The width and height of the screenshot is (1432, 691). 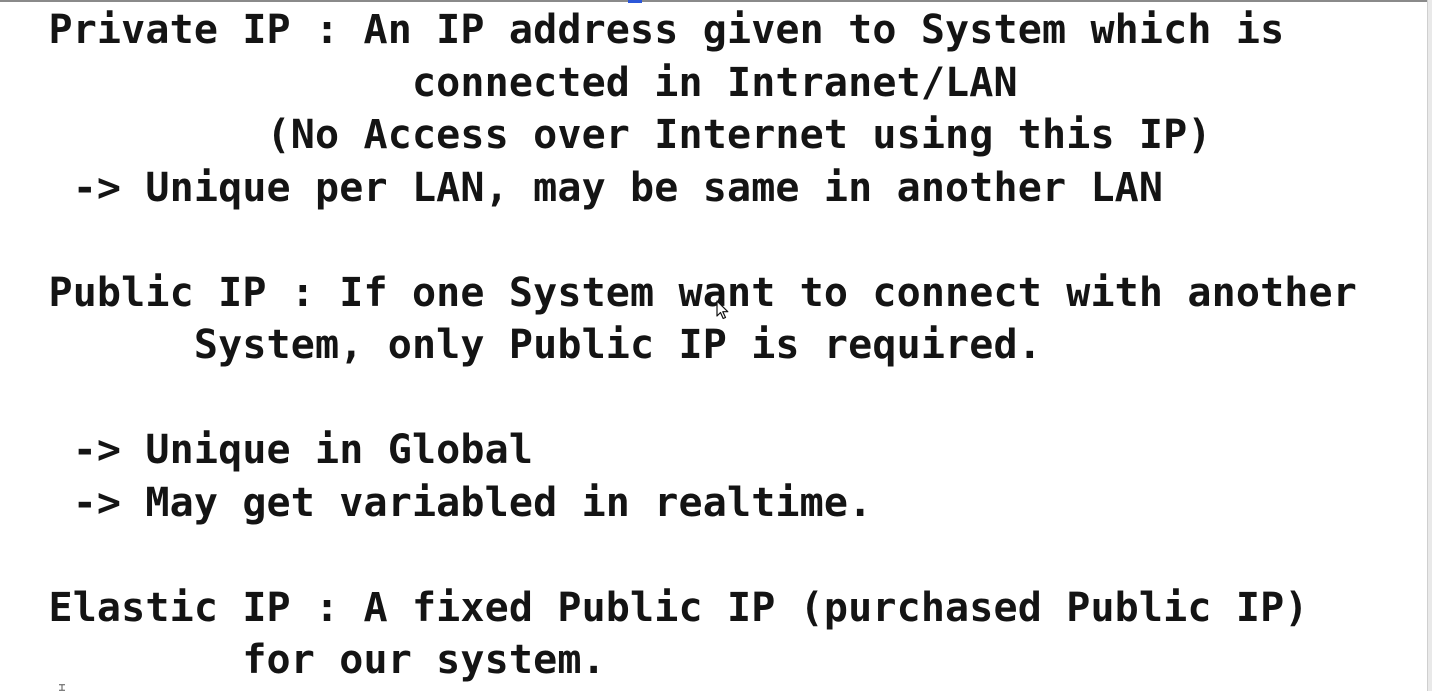 What do you see at coordinates (62, 687) in the screenshot?
I see `text-caret-icon` at bounding box center [62, 687].